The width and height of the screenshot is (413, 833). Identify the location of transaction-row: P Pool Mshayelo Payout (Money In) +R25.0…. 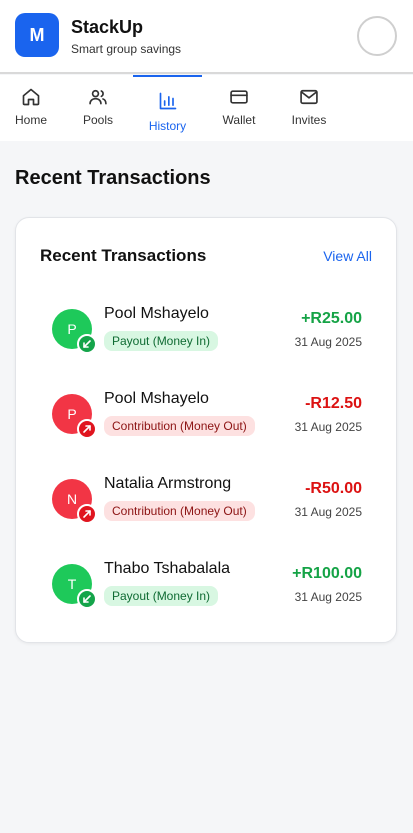
(207, 339).